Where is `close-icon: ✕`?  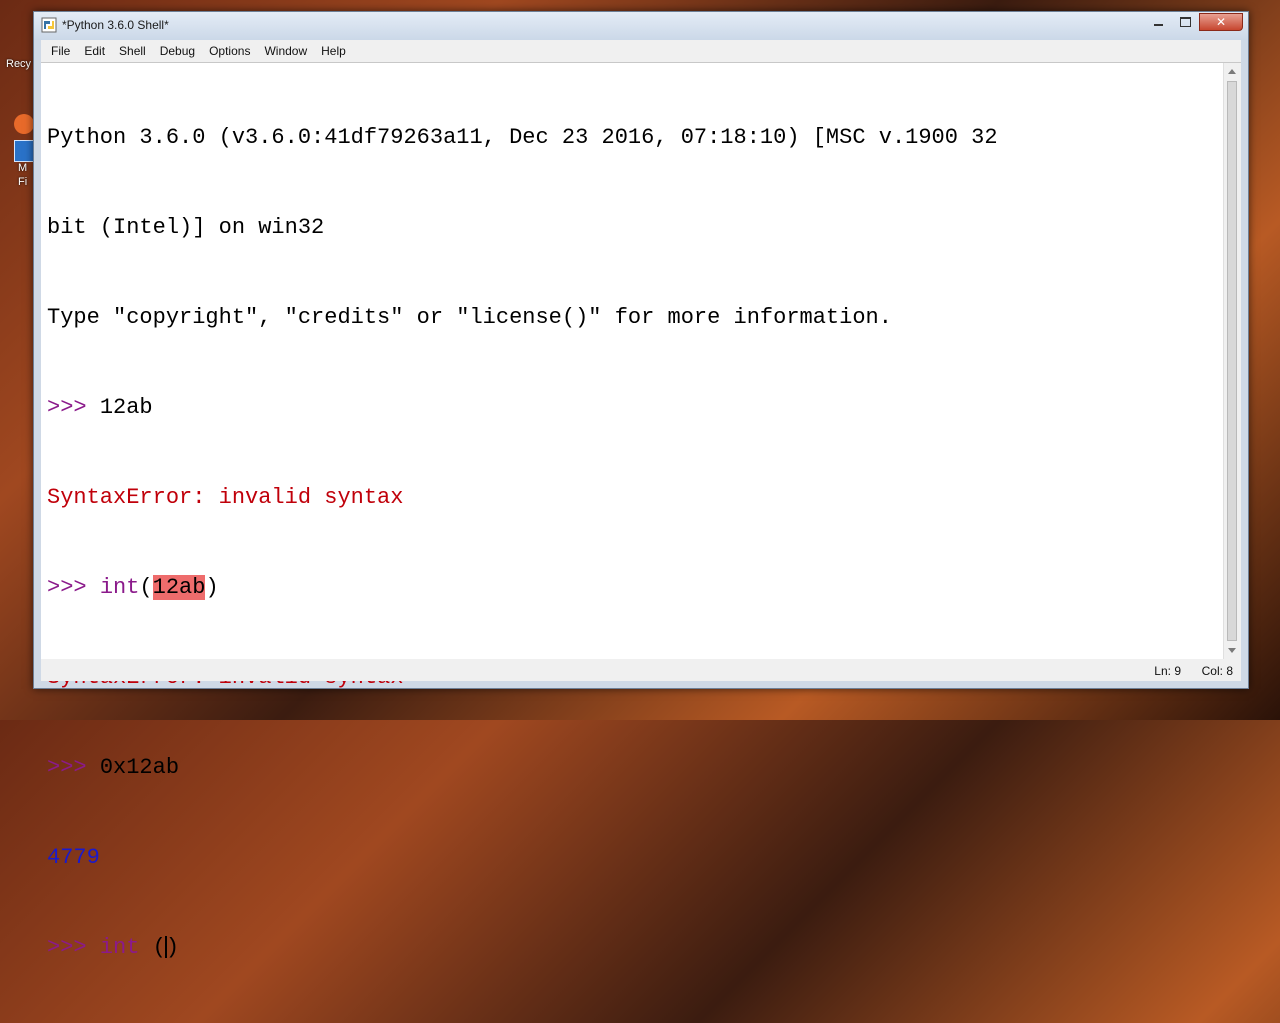 close-icon: ✕ is located at coordinates (1221, 22).